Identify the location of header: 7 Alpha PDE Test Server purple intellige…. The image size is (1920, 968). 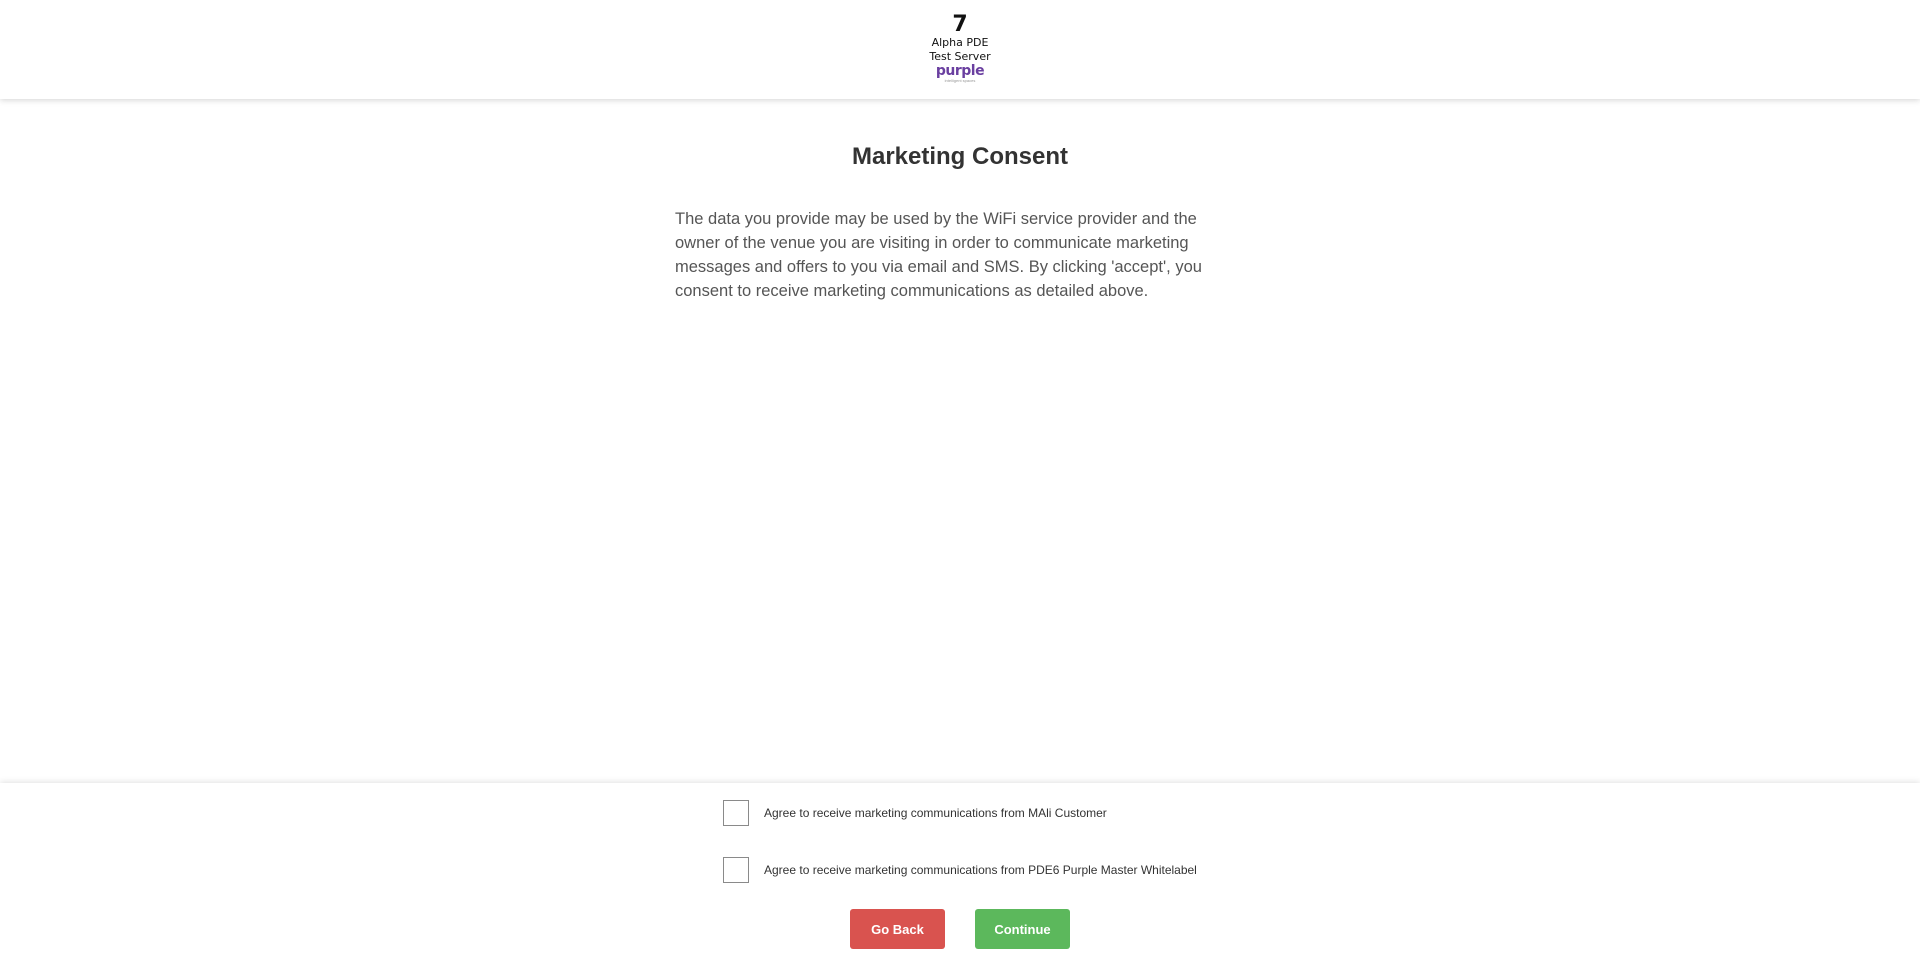
(960, 49).